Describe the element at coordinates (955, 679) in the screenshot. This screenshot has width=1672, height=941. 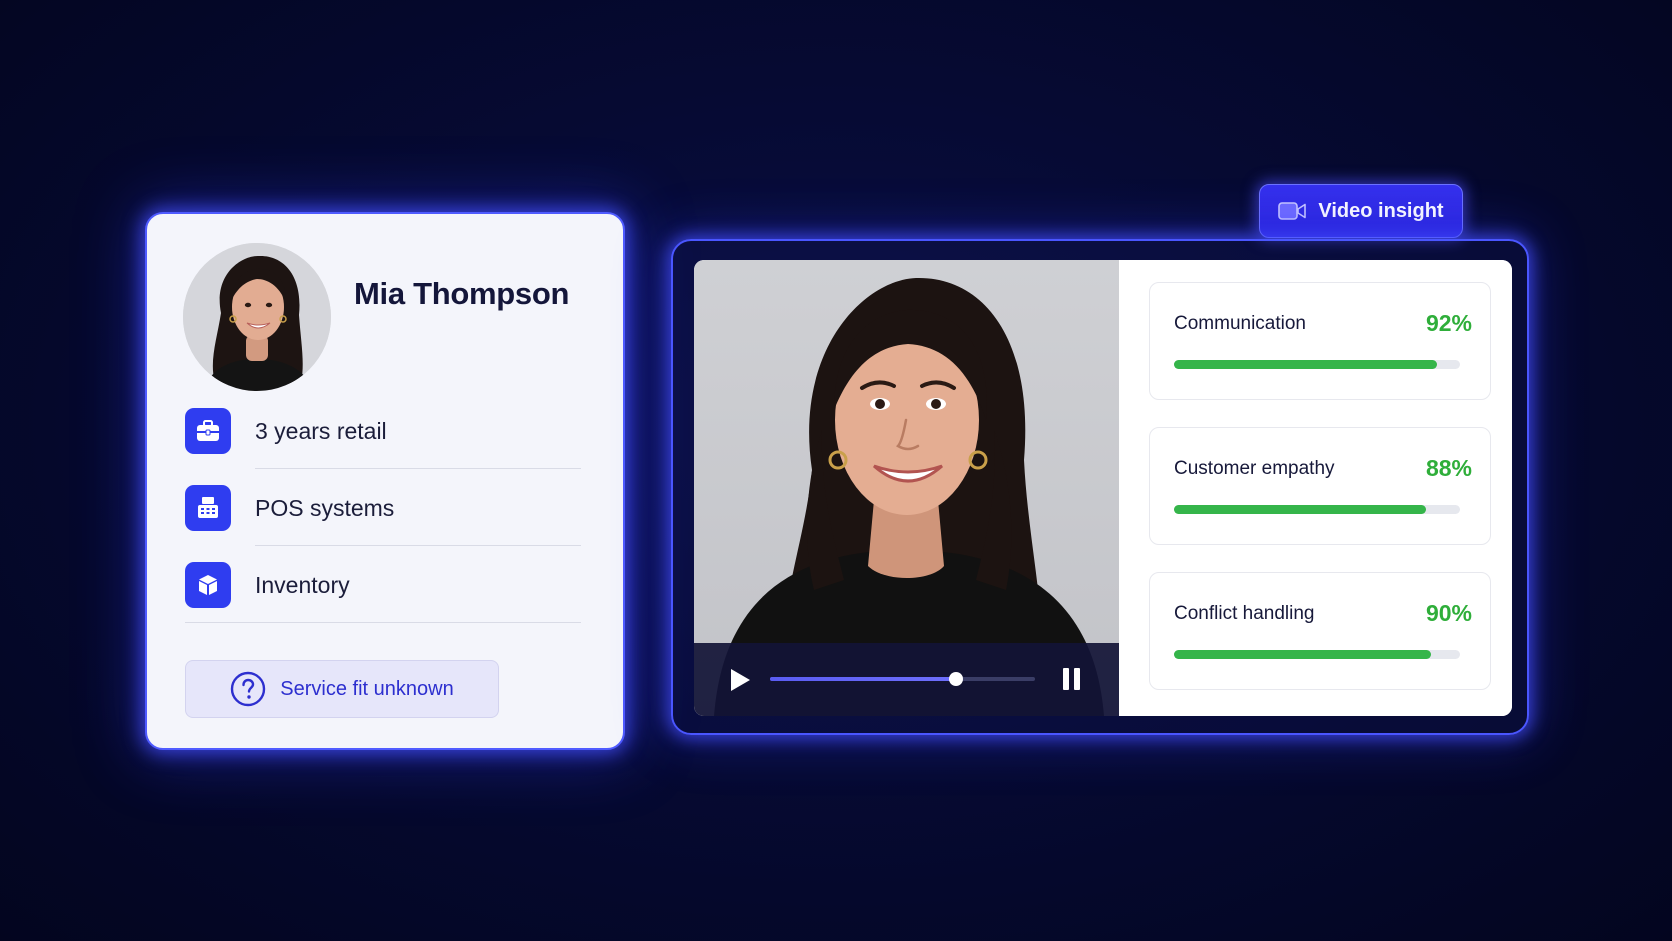
I see `video-scrubber-handle` at that location.